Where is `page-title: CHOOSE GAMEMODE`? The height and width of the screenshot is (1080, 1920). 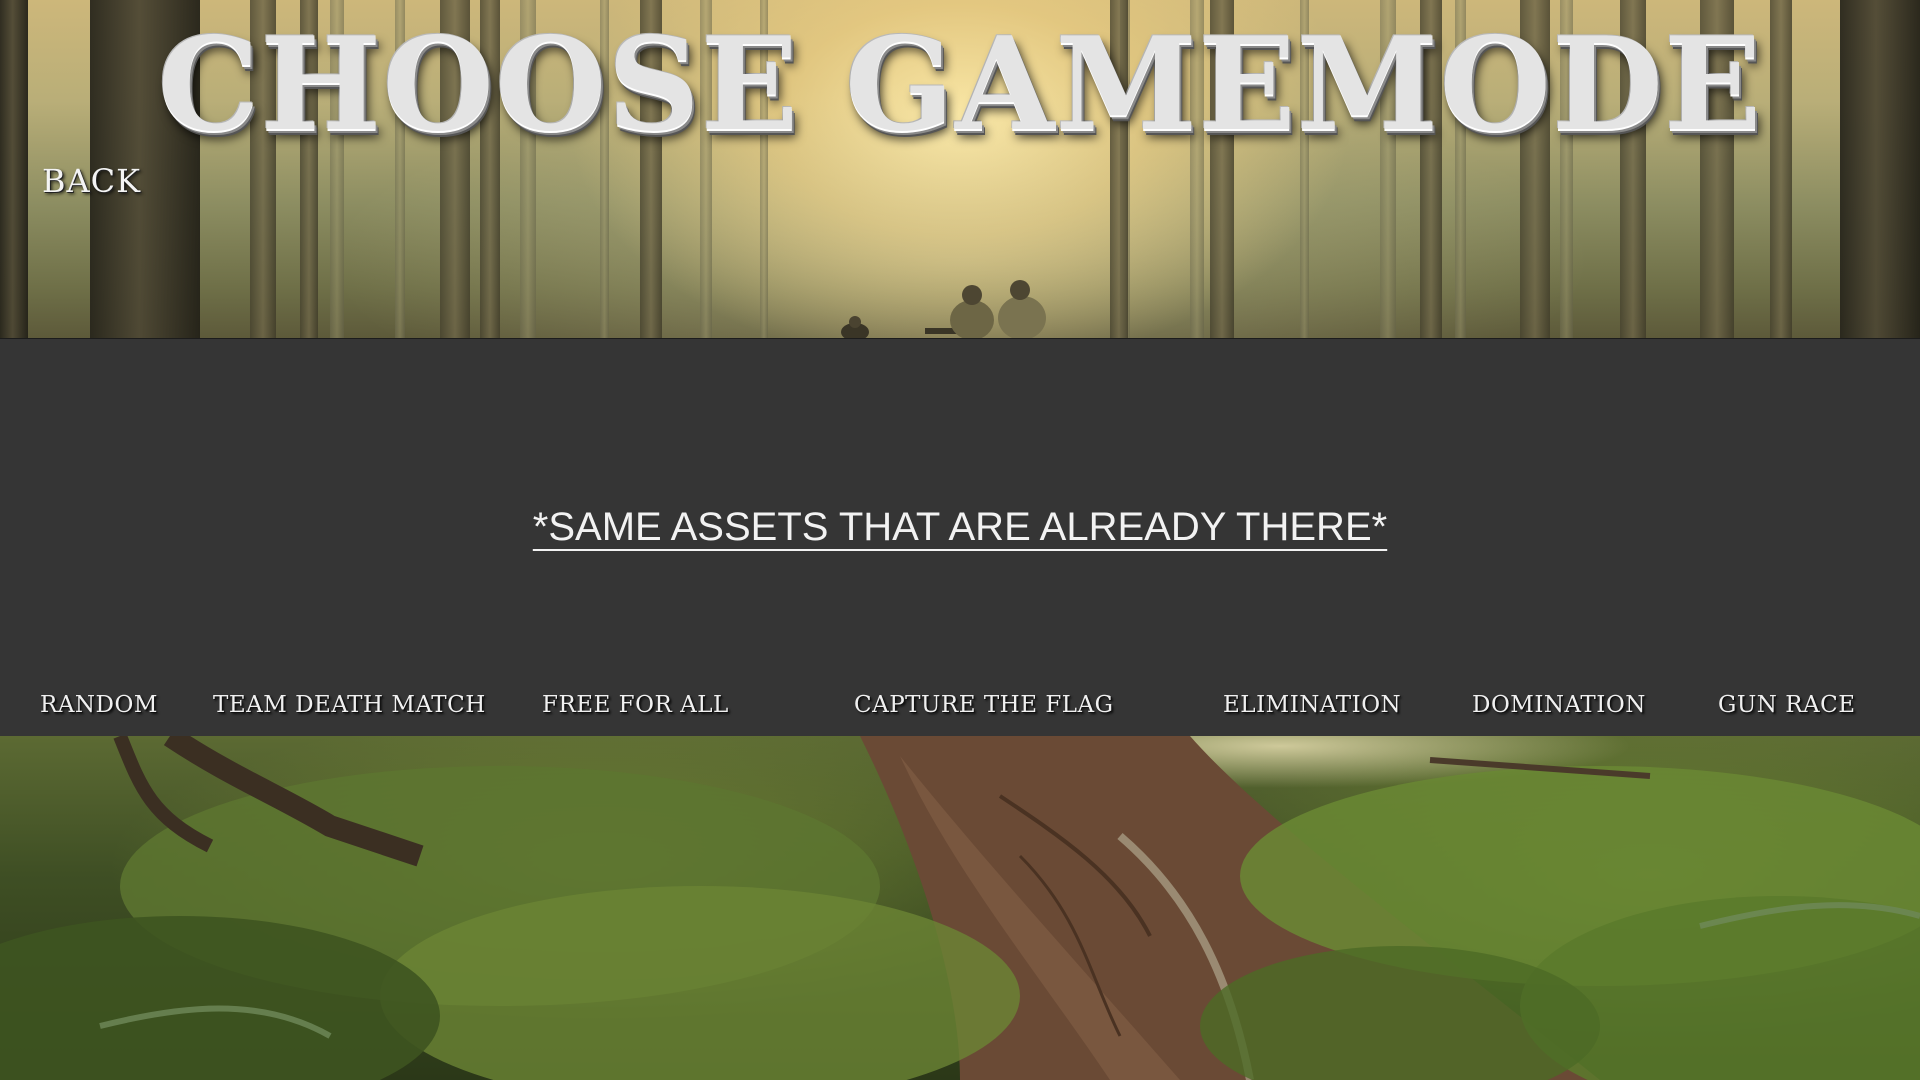 page-title: CHOOSE GAMEMODE is located at coordinates (960, 85).